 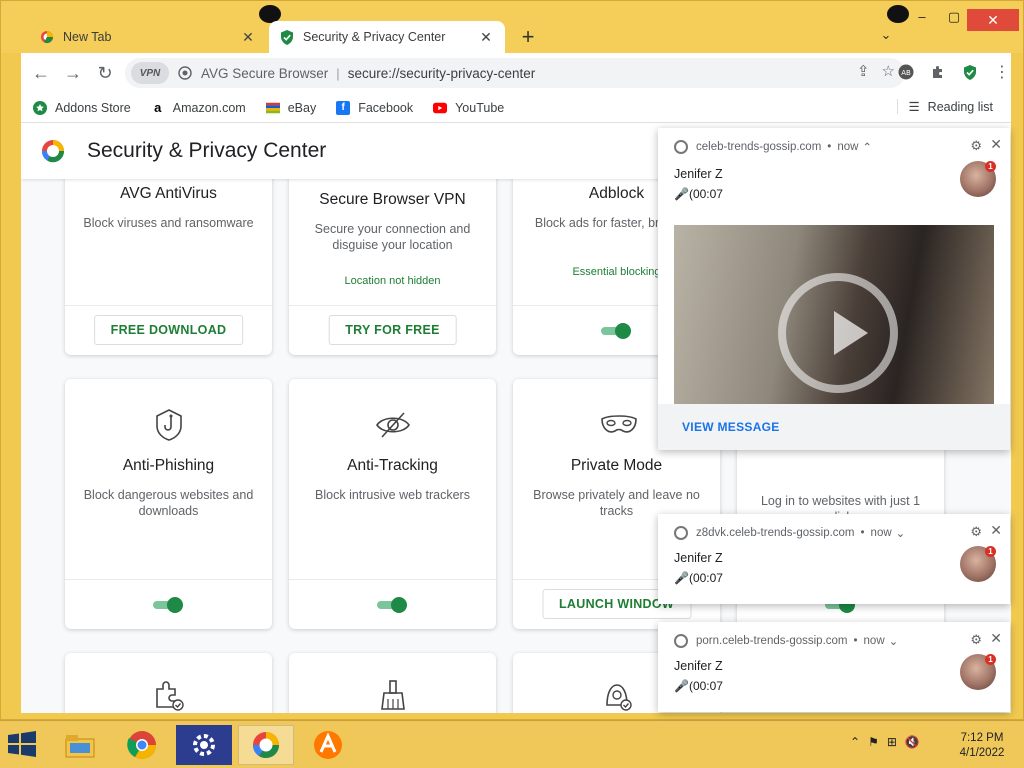 What do you see at coordinates (512, 744) in the screenshot?
I see `taskbar: ⌃ ⚑ ⊞ 🔇 7:12 PM 4/1/2022` at bounding box center [512, 744].